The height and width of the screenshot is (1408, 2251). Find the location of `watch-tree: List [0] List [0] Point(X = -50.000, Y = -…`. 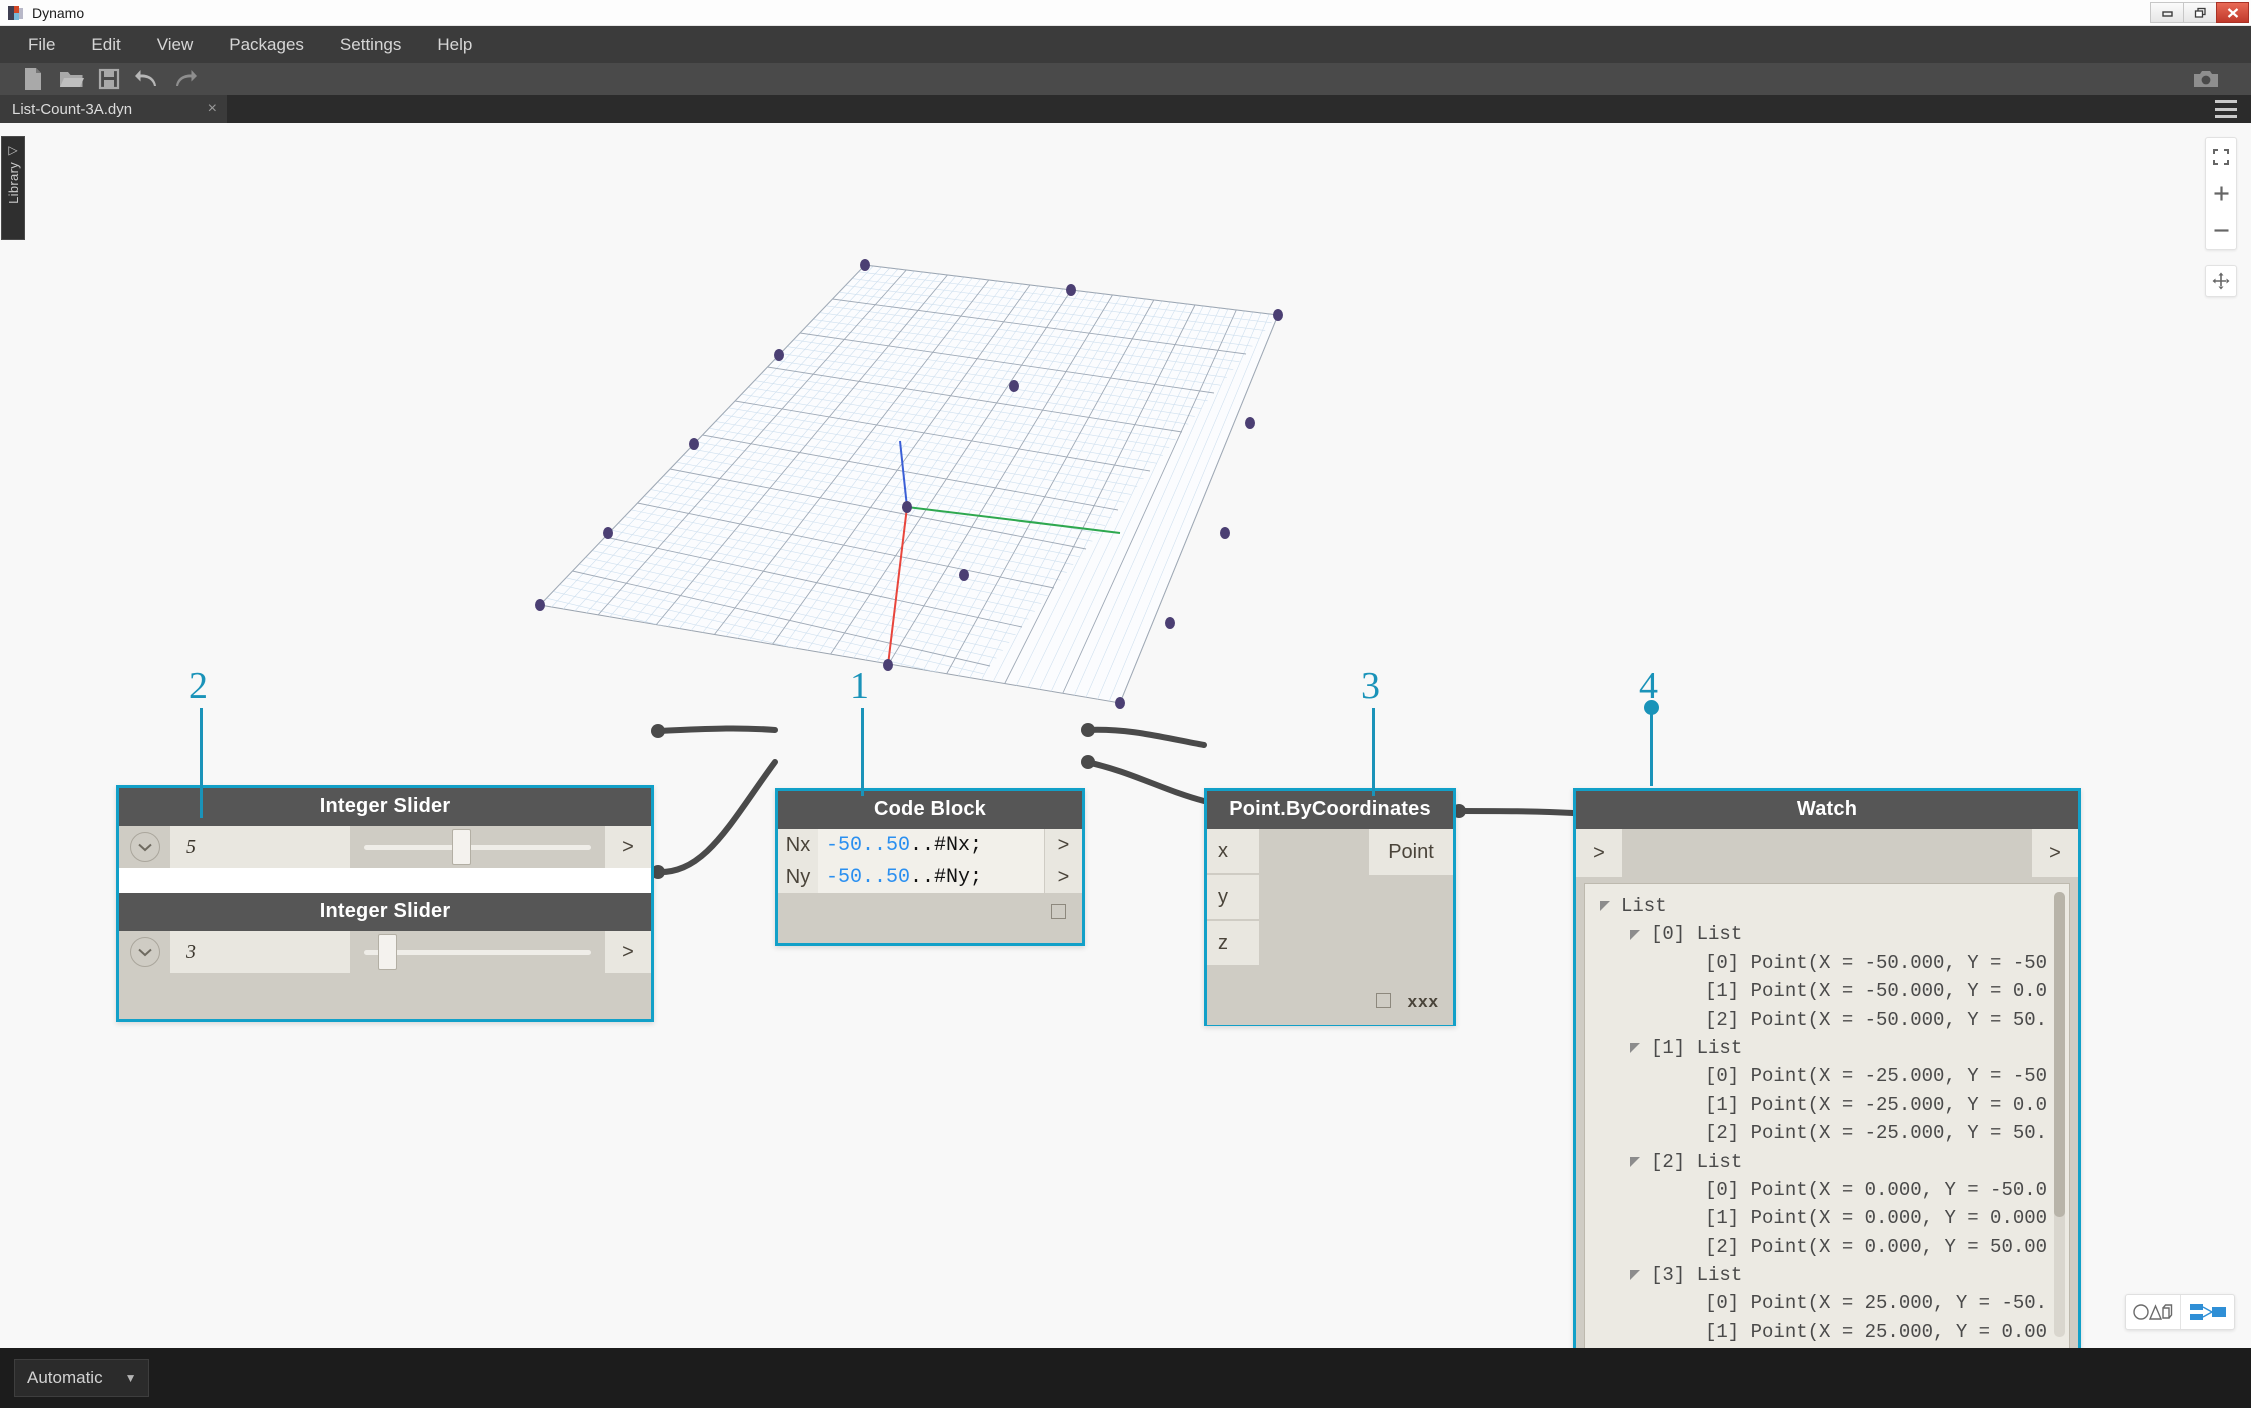

watch-tree: List [0] List [0] Point(X = -50.000, Y = -… is located at coordinates (1827, 1116).